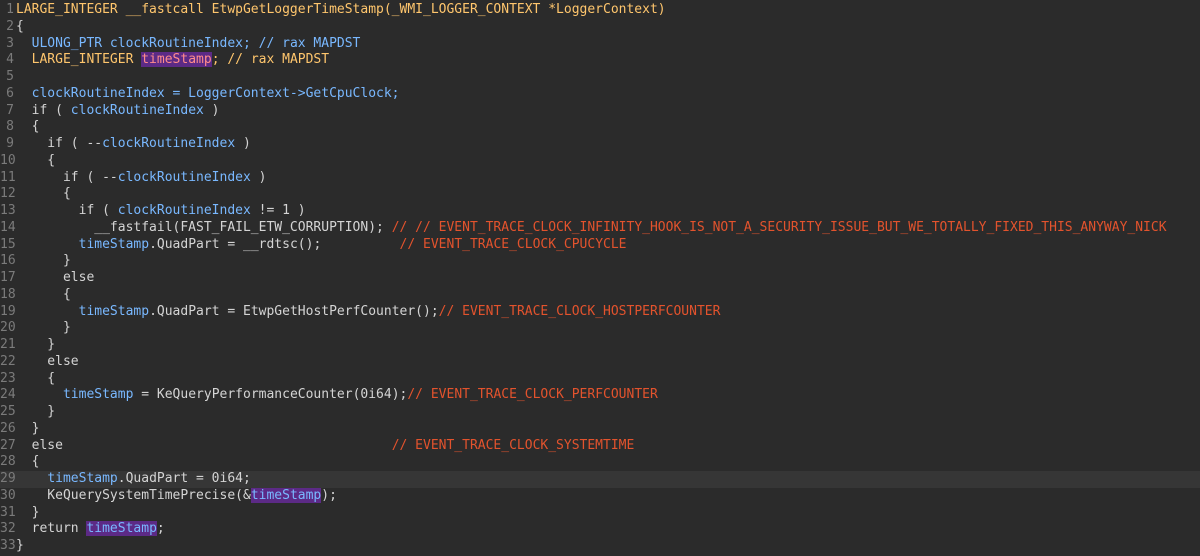 Image resolution: width=1200 pixels, height=556 pixels. What do you see at coordinates (79, 60) in the screenshot?
I see `code-token: LARGE_INTEGER` at bounding box center [79, 60].